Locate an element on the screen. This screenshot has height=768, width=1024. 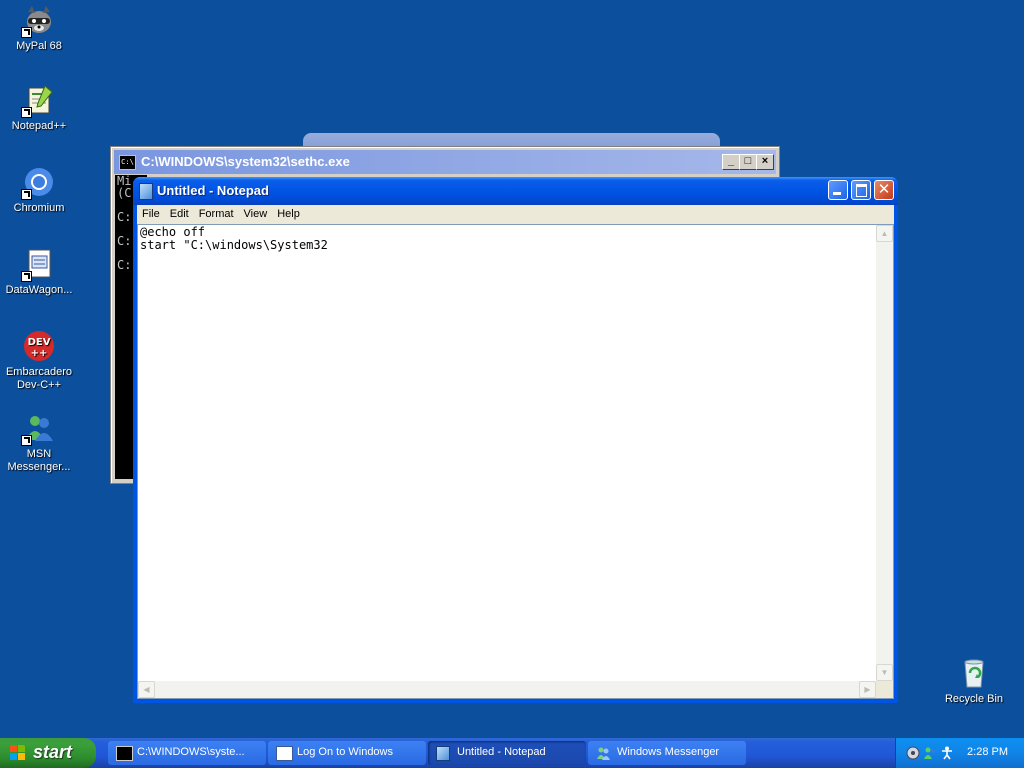
task-label: Untitled - Notepad is located at coordinates (501, 752).